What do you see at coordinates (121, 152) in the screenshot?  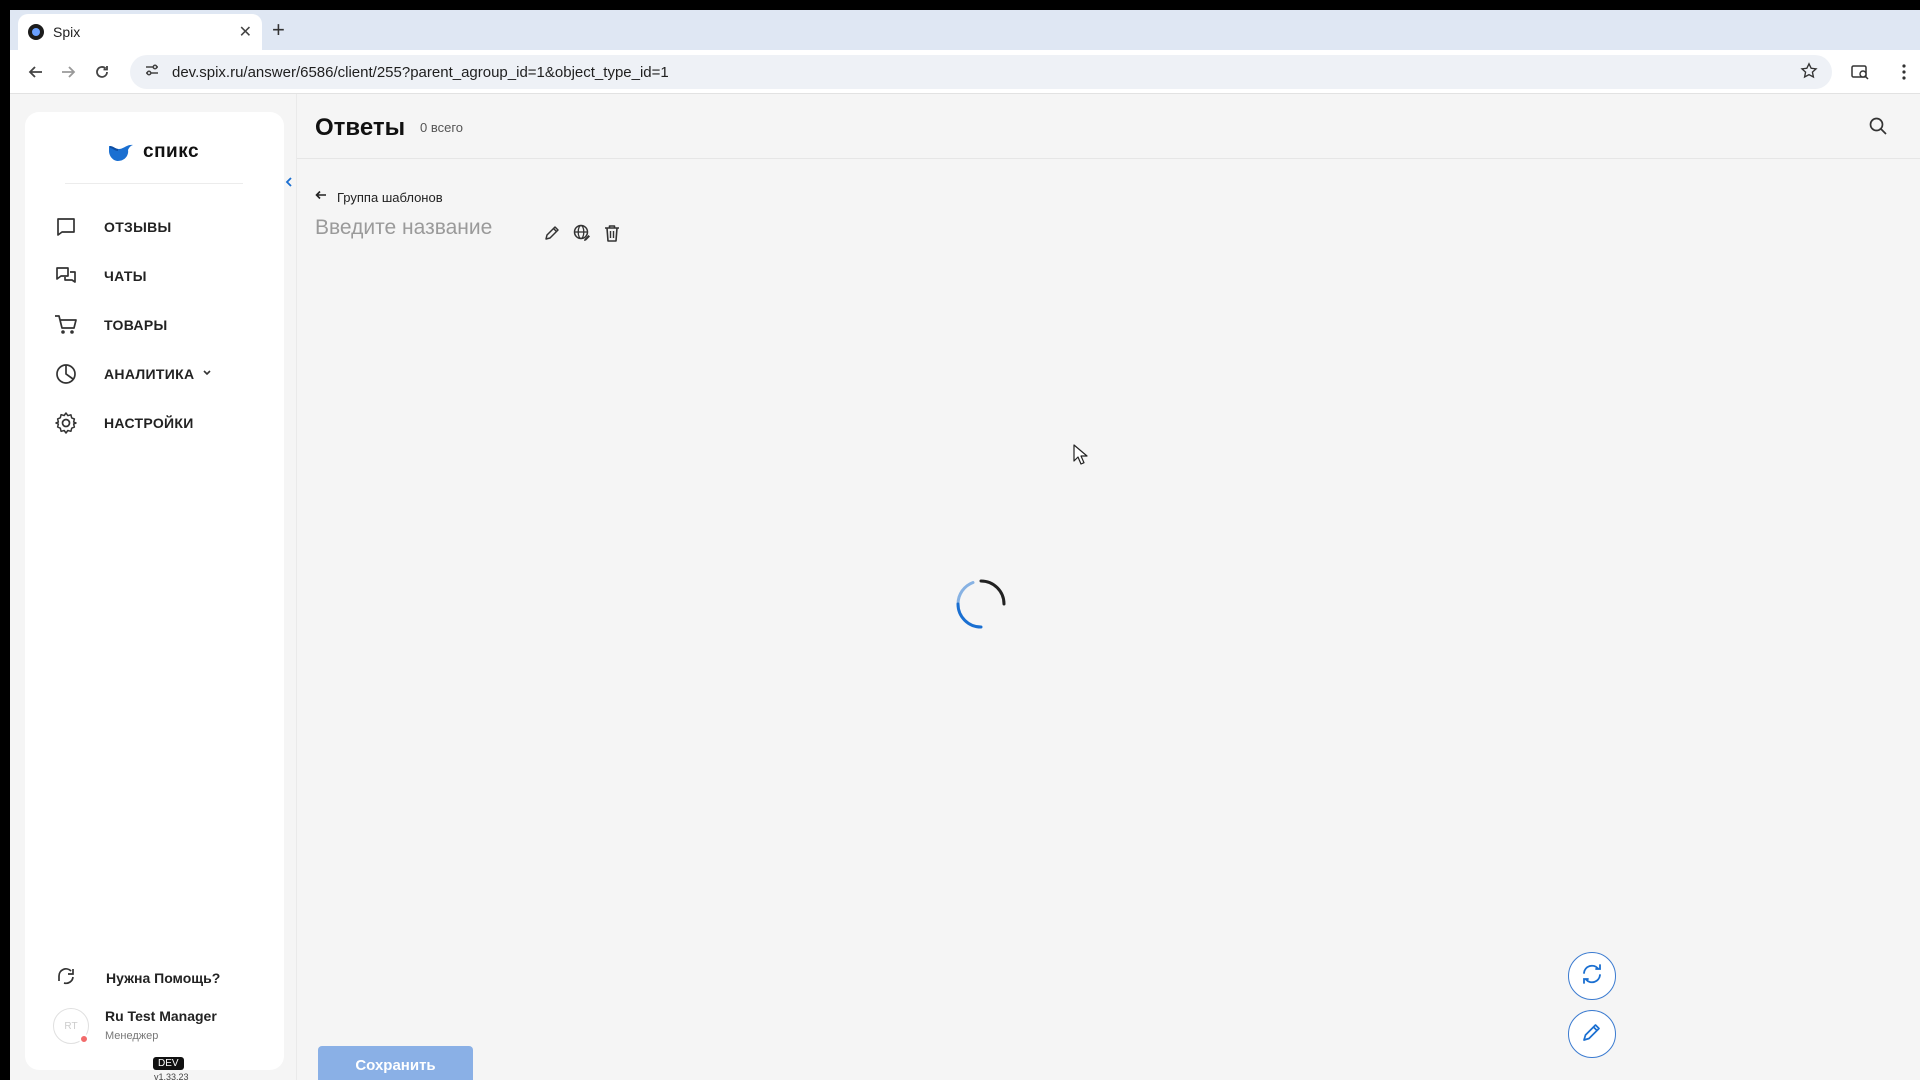 I see `bird-logo-icon` at bounding box center [121, 152].